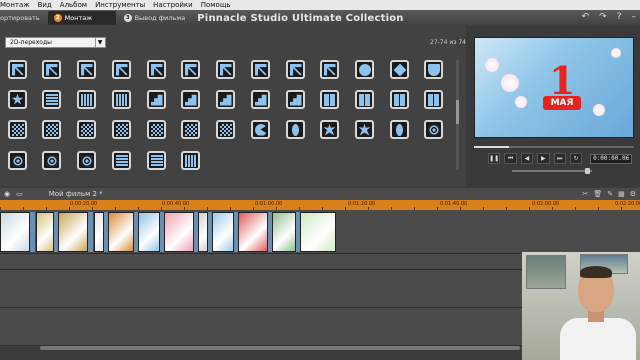 This screenshot has width=640, height=360. I want to click on tab-edit: 2 Монтаж, so click(81, 18).